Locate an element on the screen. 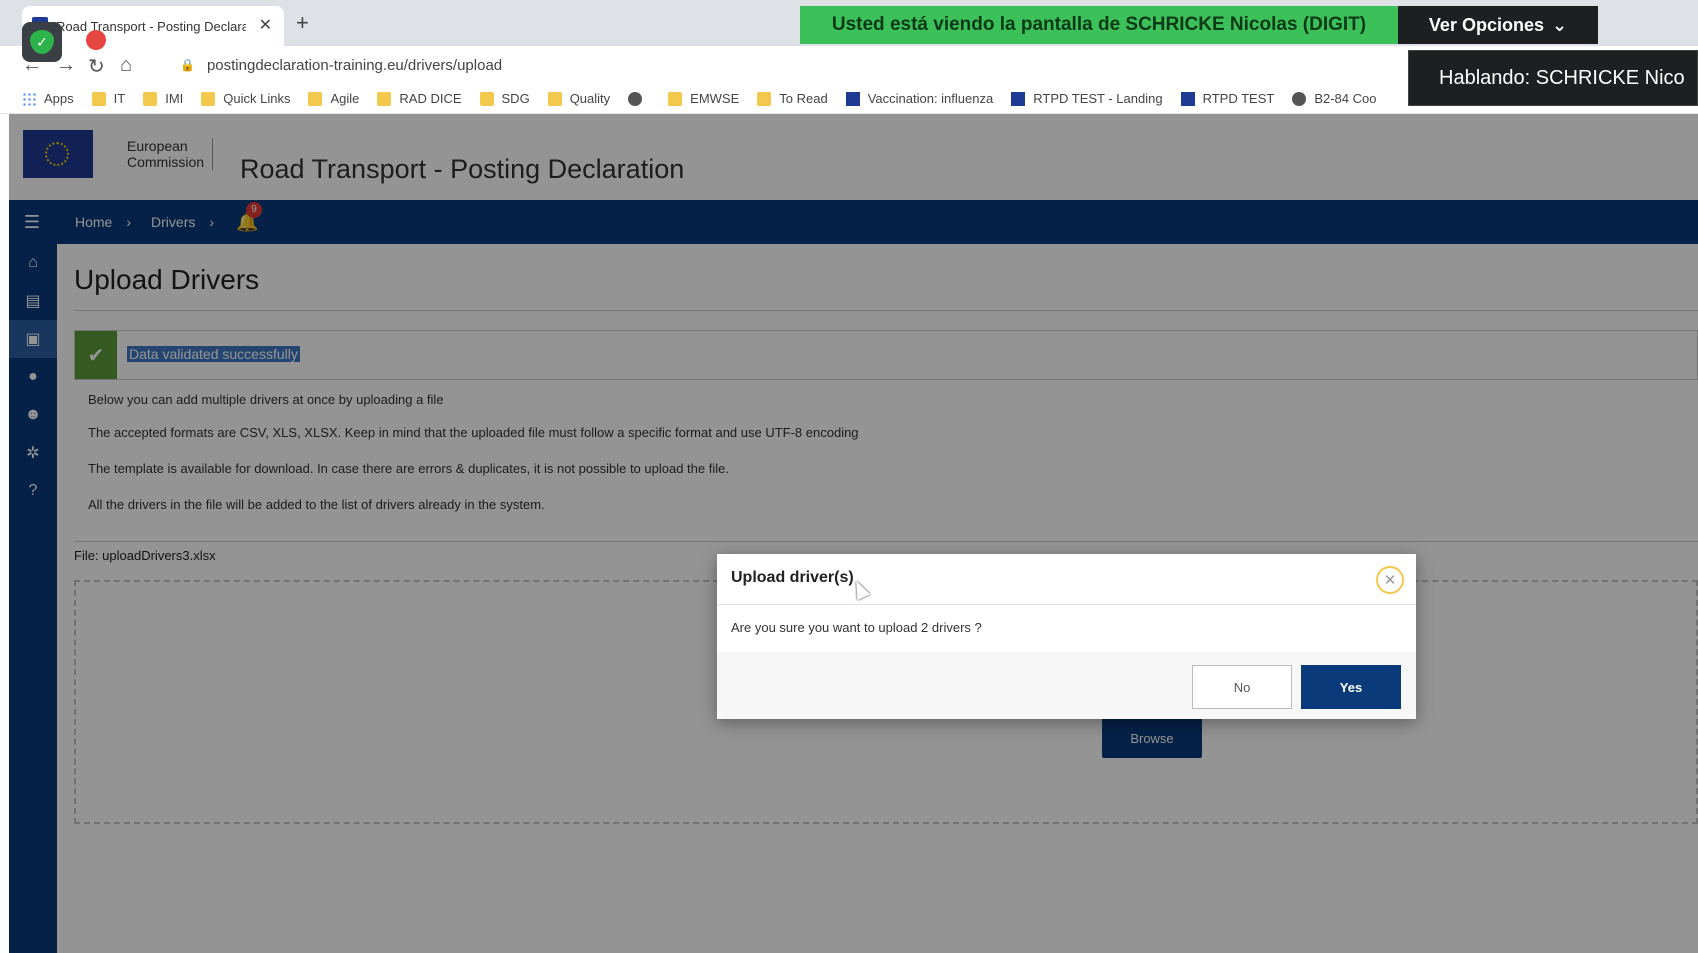 Image resolution: width=1698 pixels, height=953 pixels. home-icon: ⌂ is located at coordinates (126, 65).